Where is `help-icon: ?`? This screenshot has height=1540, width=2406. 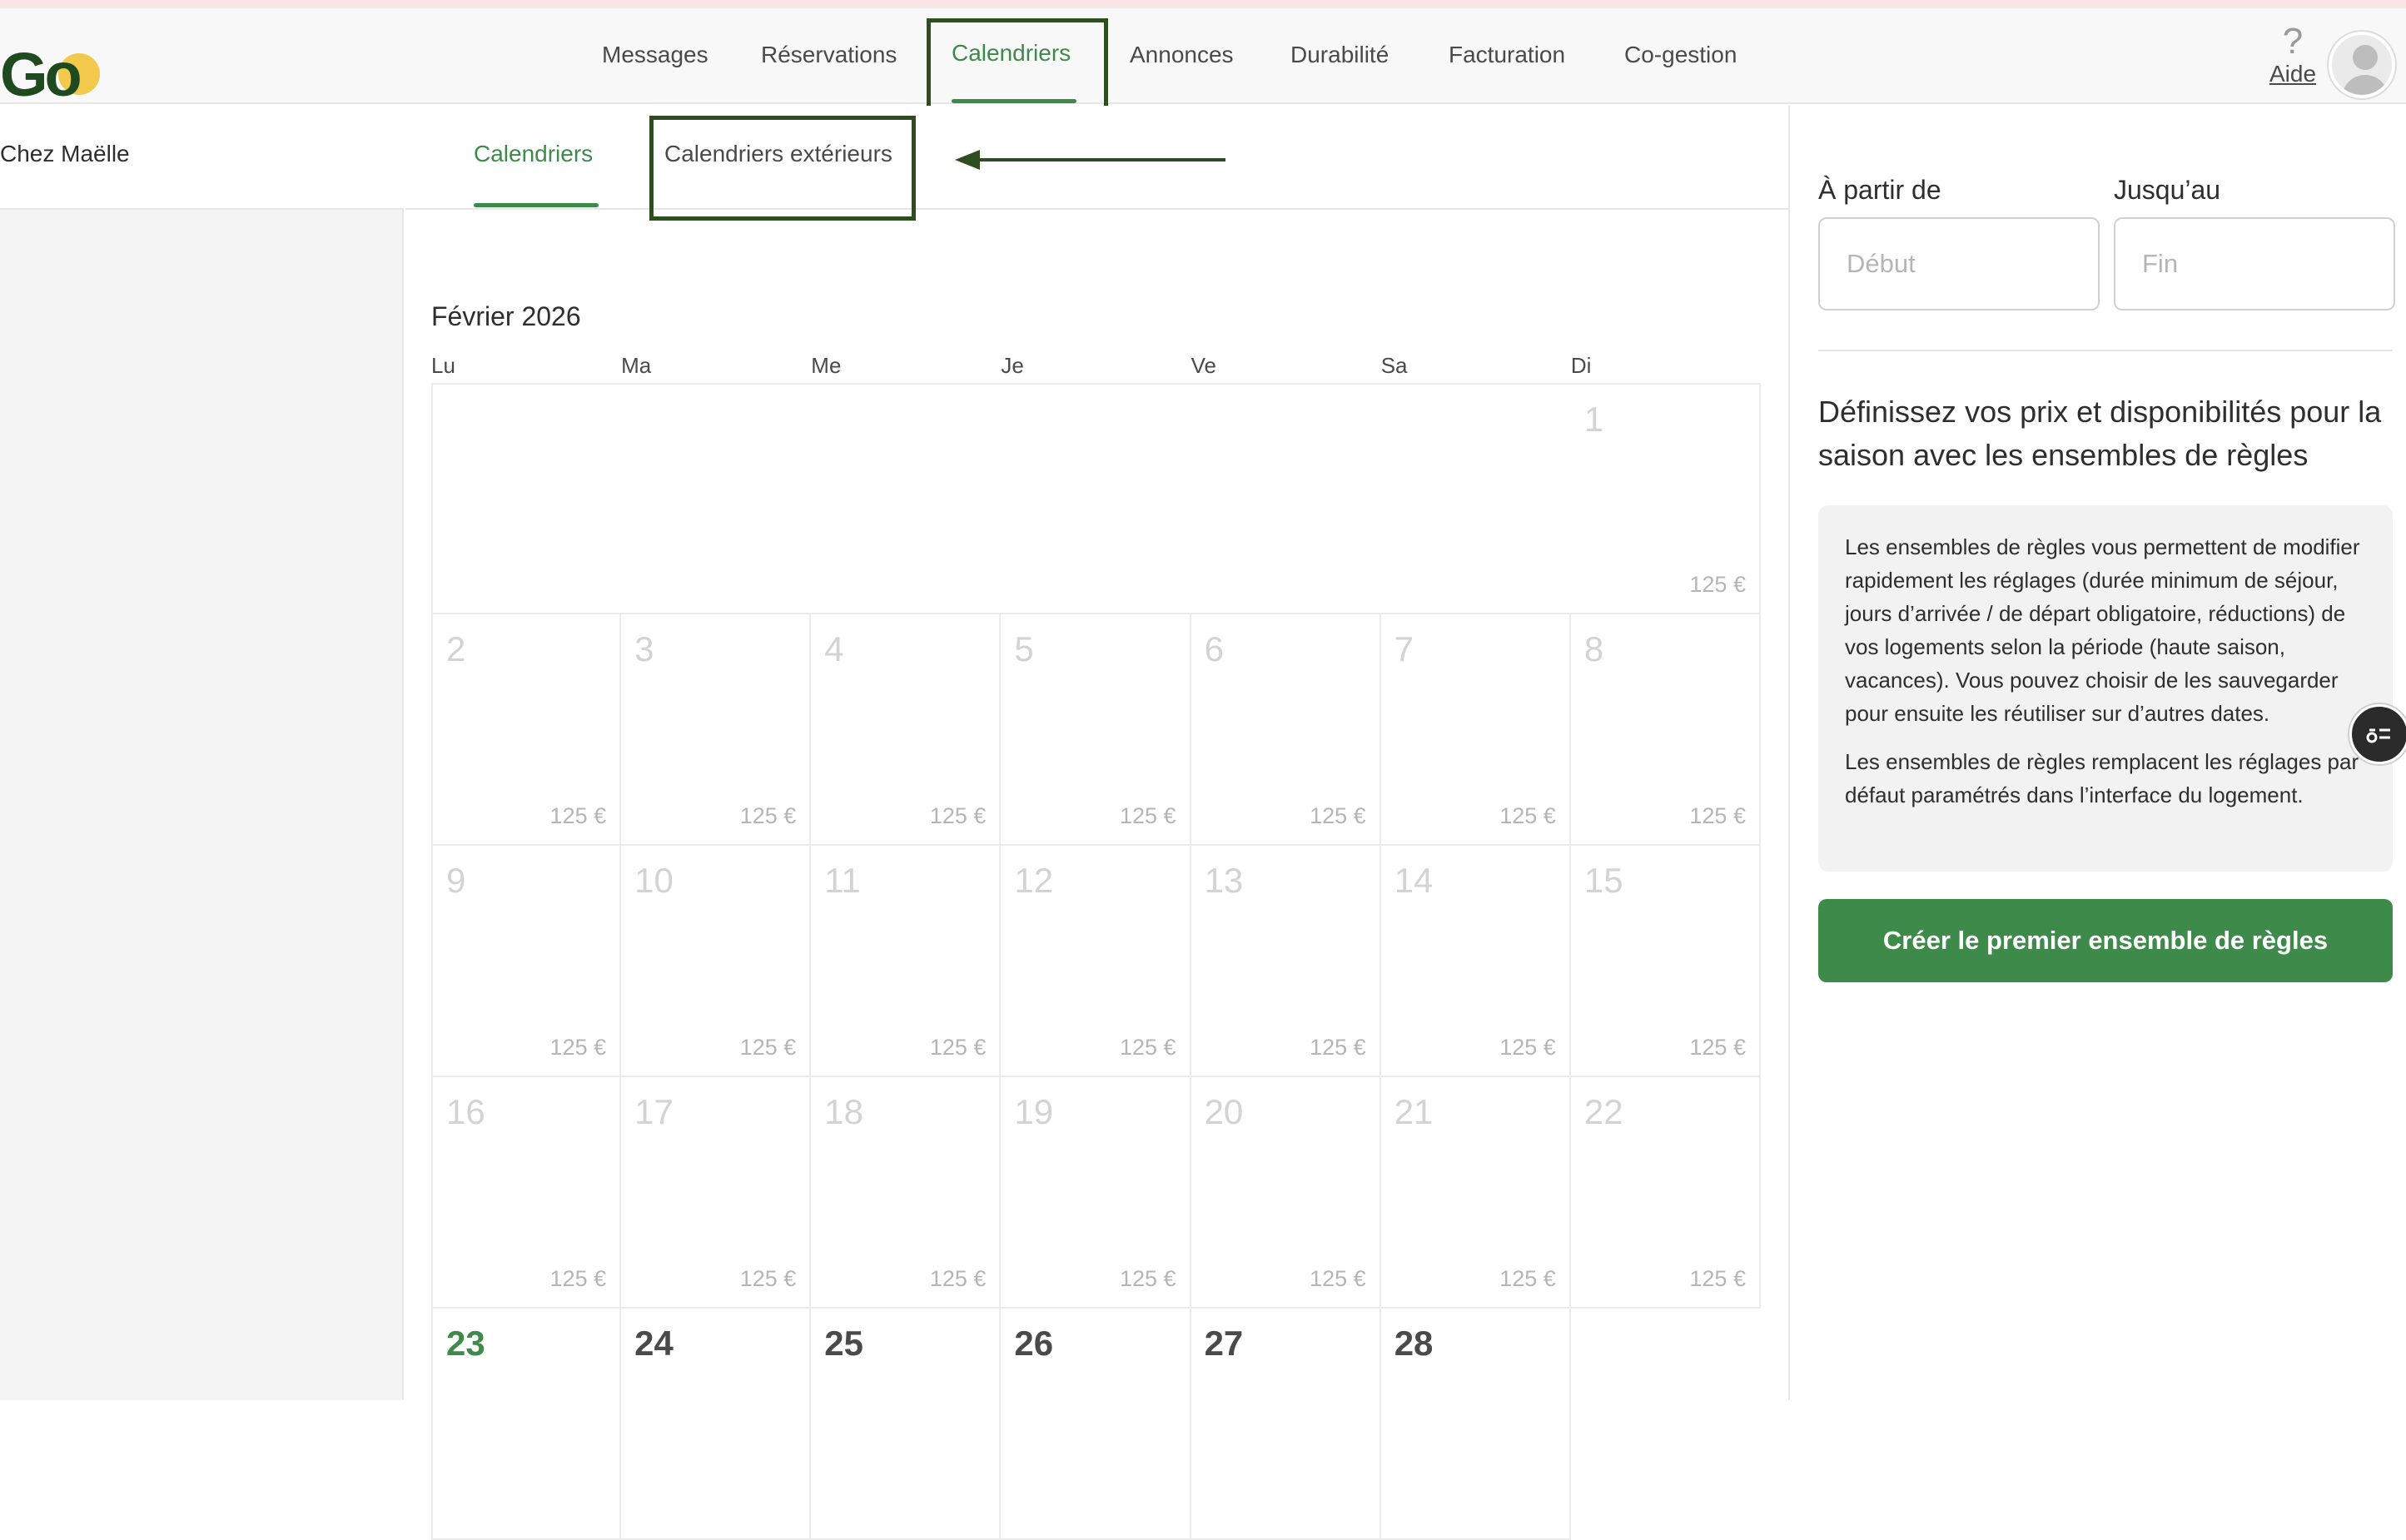
help-icon: ? is located at coordinates (2293, 41).